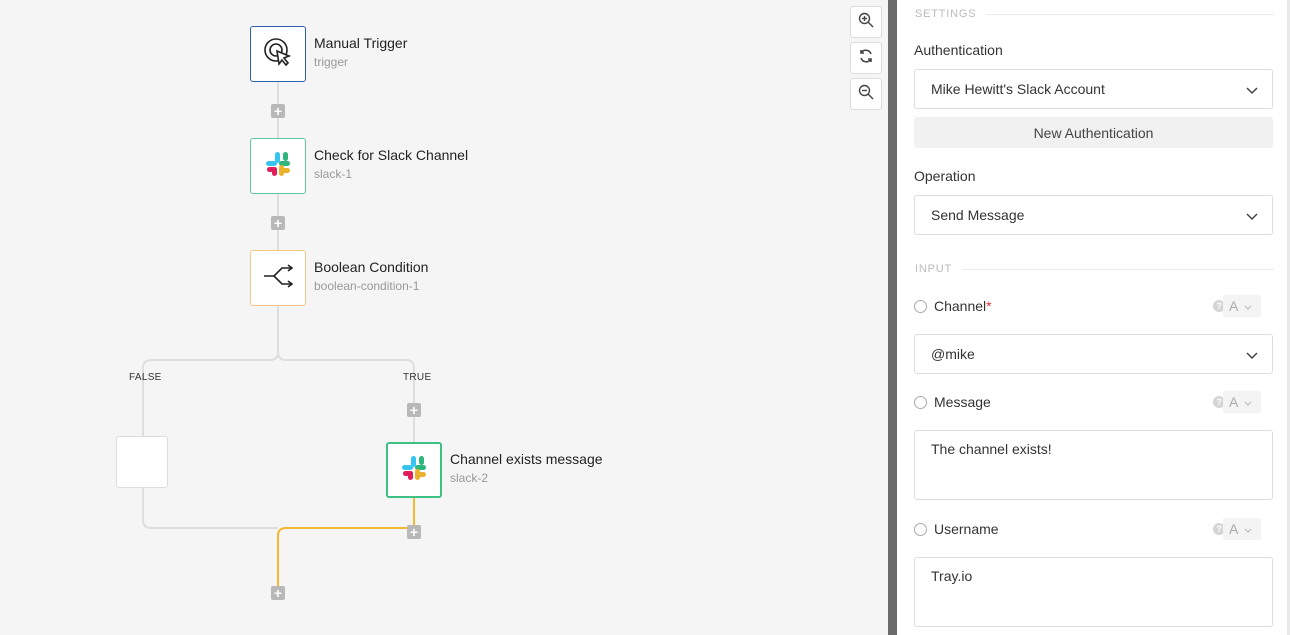 The height and width of the screenshot is (635, 1290). Describe the element at coordinates (989, 306) in the screenshot. I see `required-marker: *` at that location.